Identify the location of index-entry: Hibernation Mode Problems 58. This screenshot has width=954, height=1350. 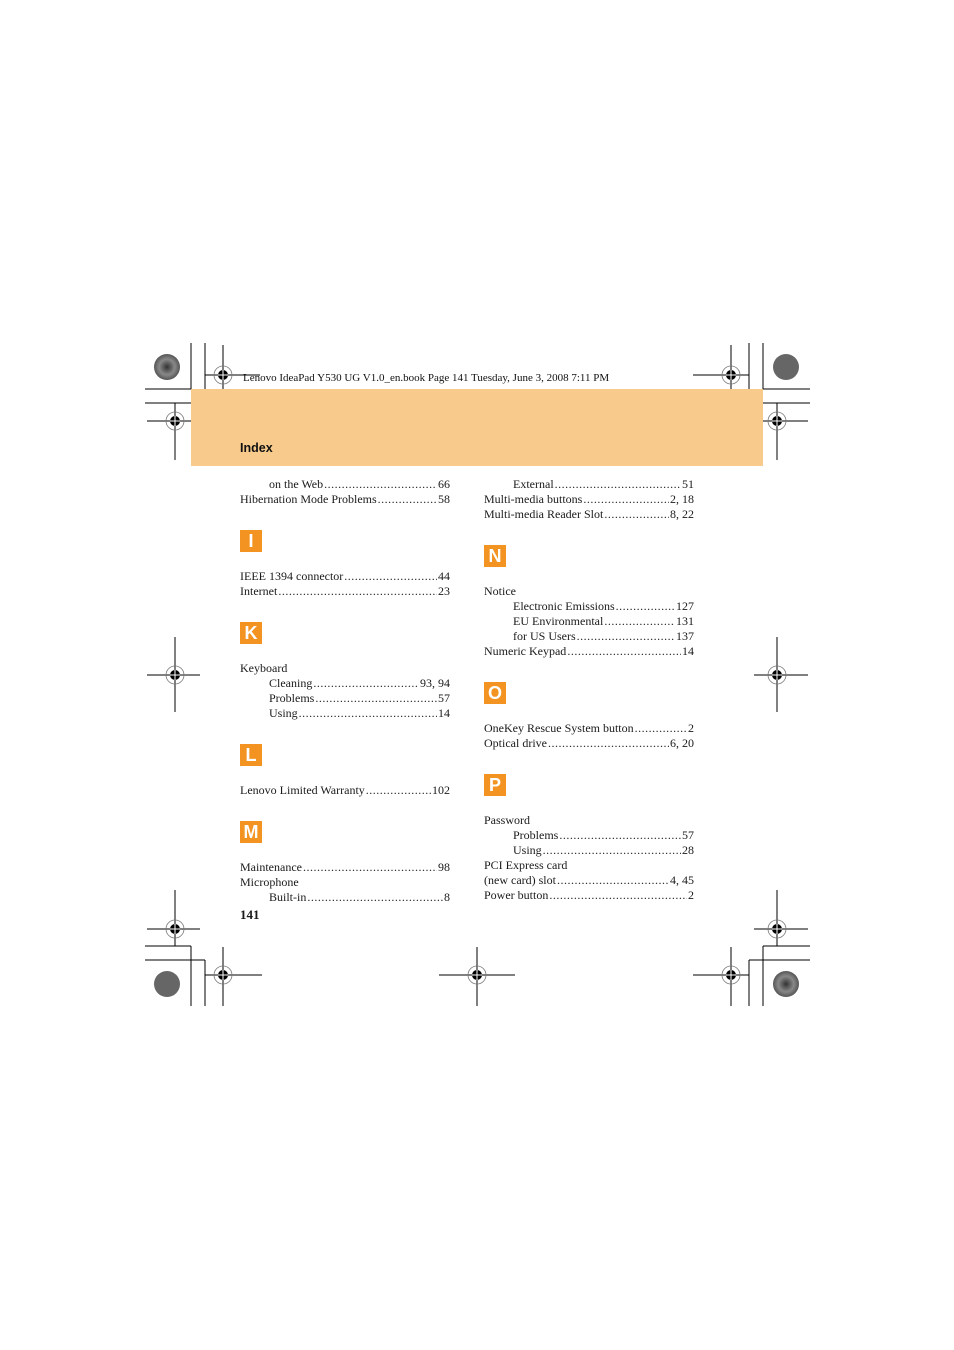
(345, 499).